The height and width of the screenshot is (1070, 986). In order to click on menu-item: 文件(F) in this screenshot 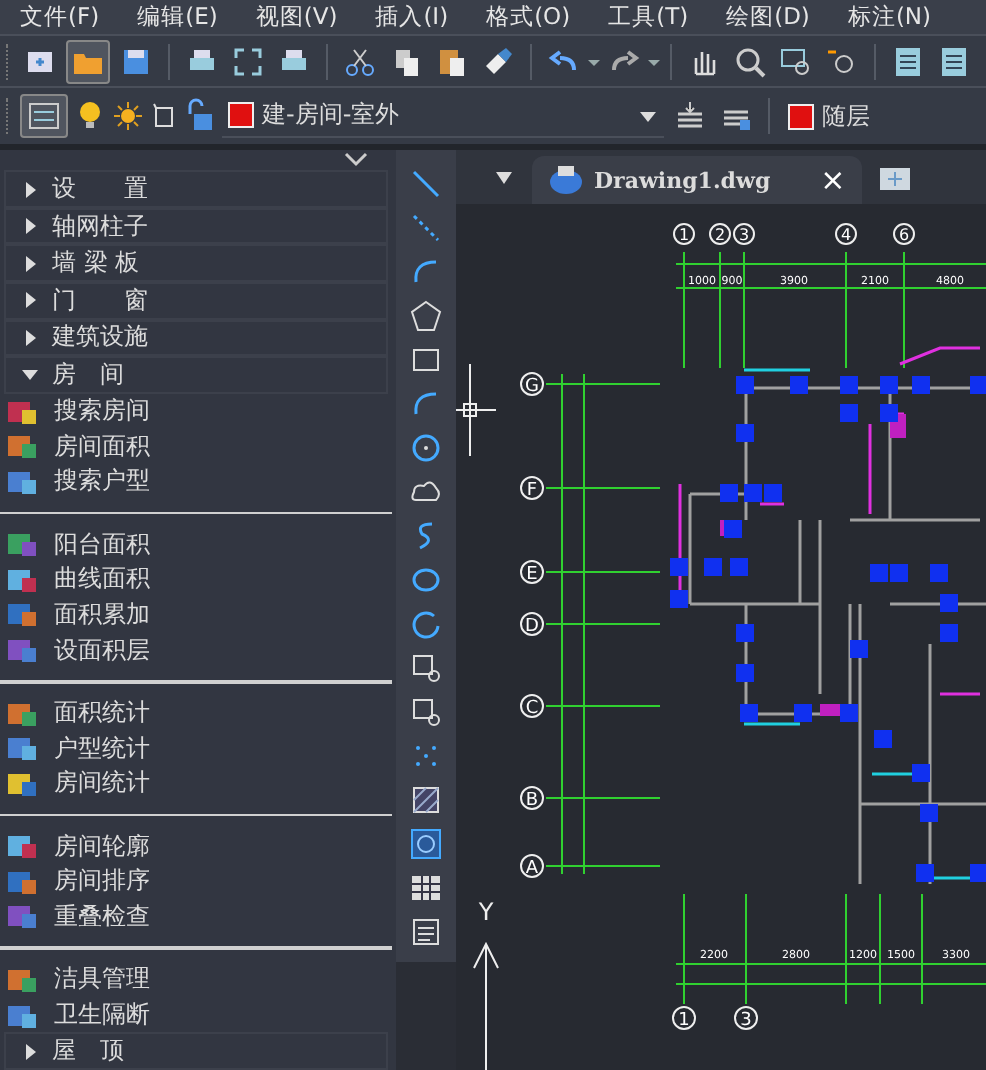, I will do `click(60, 17)`.